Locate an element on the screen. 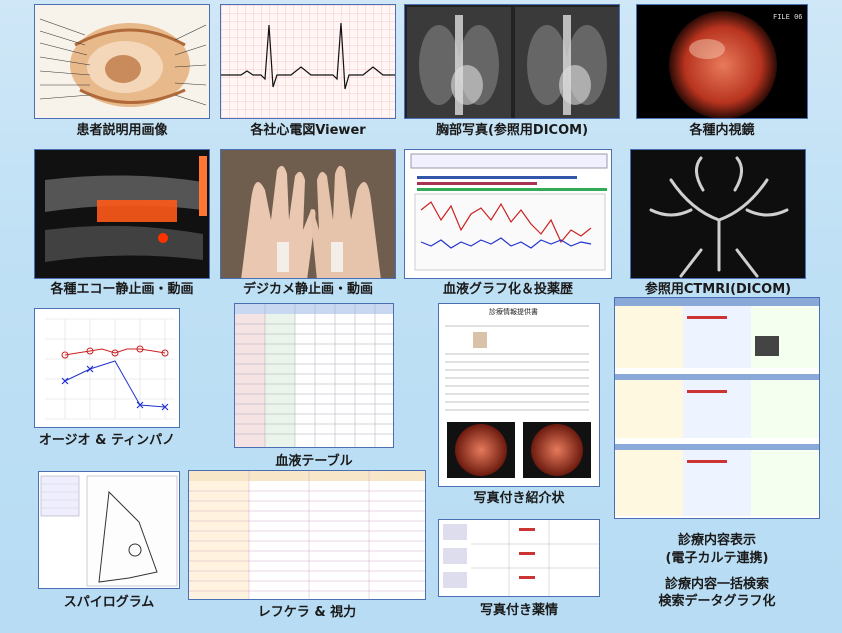 The height and width of the screenshot is (633, 842). caption-spirogram: スパイログラム is located at coordinates (109, 602).